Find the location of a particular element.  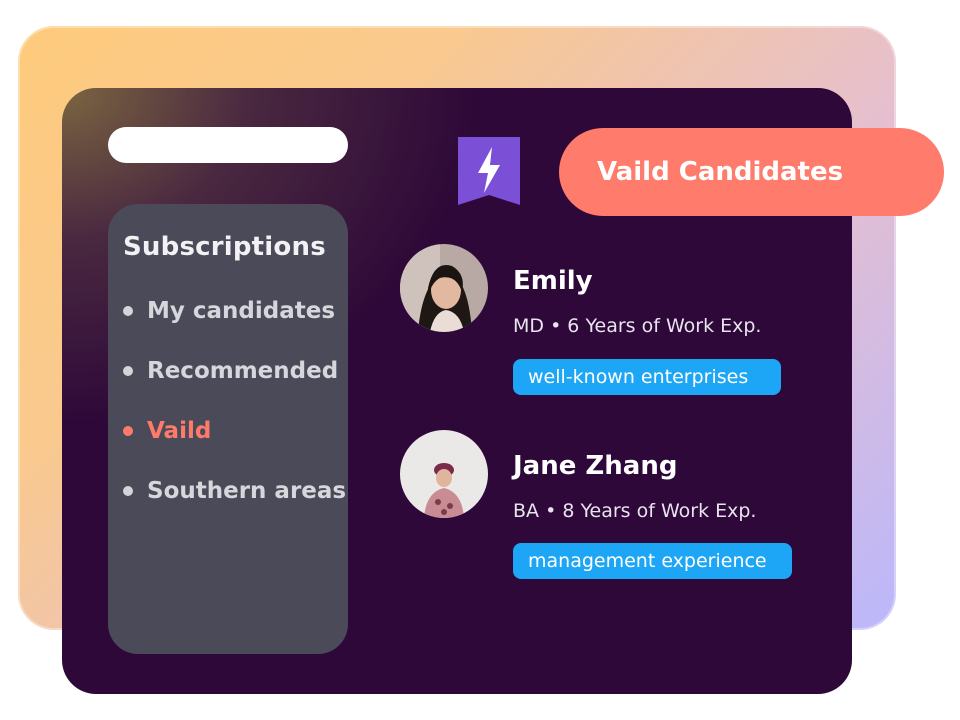

sidebar-item-my-candidates: My candidates is located at coordinates (229, 311).